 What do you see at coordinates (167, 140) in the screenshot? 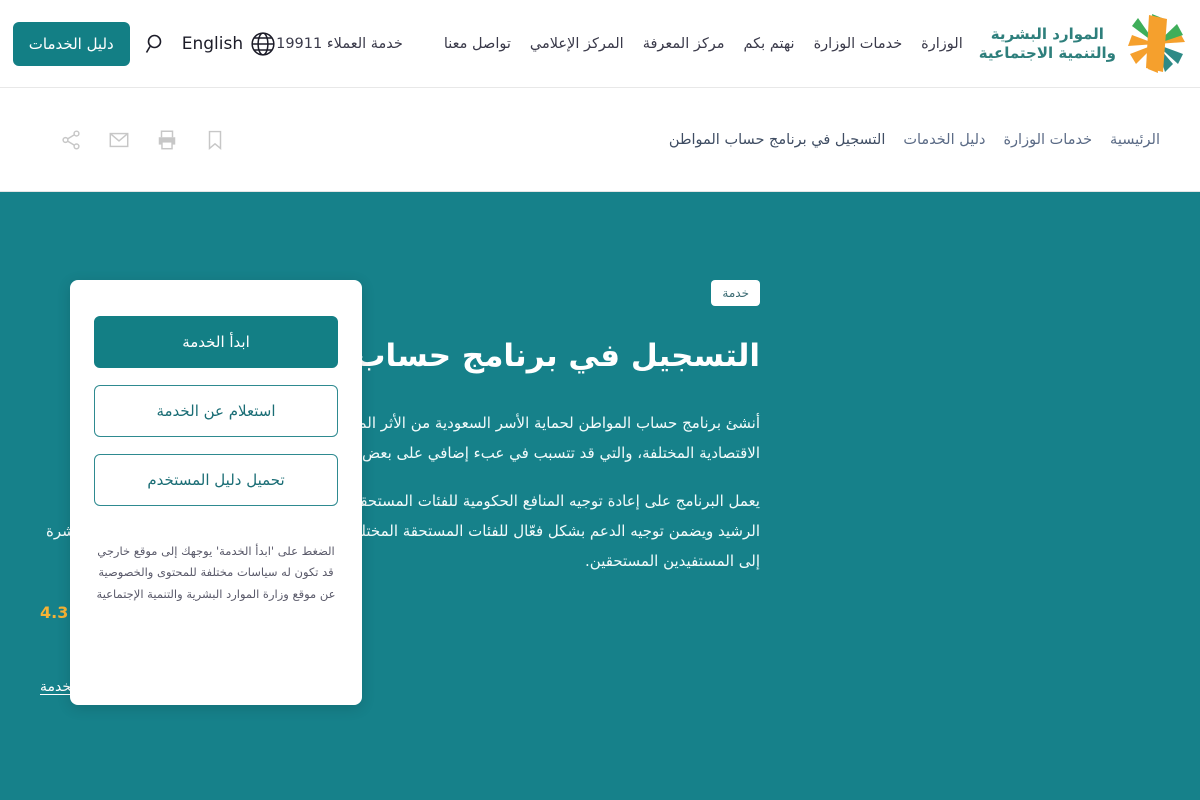
I see `print-icon` at bounding box center [167, 140].